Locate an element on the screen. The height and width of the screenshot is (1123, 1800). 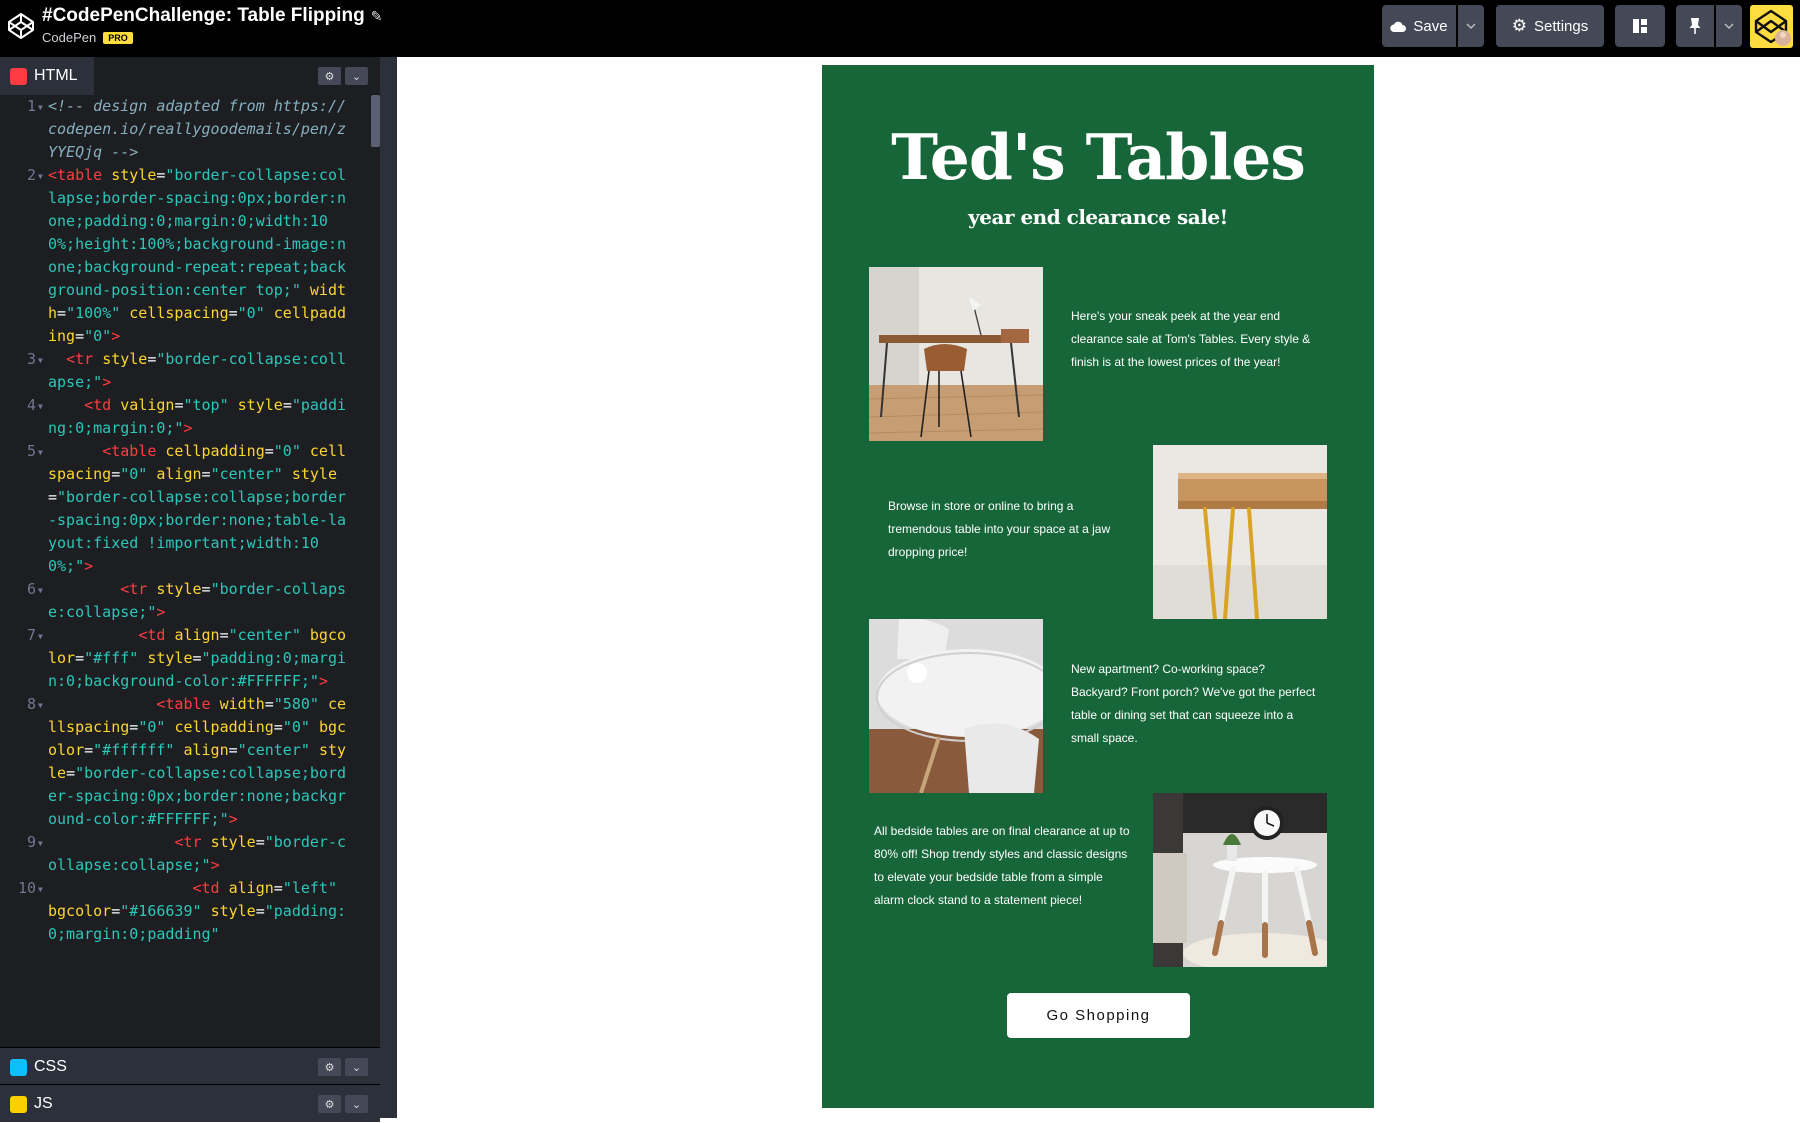
settings-button: ⚙ Settings is located at coordinates (1550, 26).